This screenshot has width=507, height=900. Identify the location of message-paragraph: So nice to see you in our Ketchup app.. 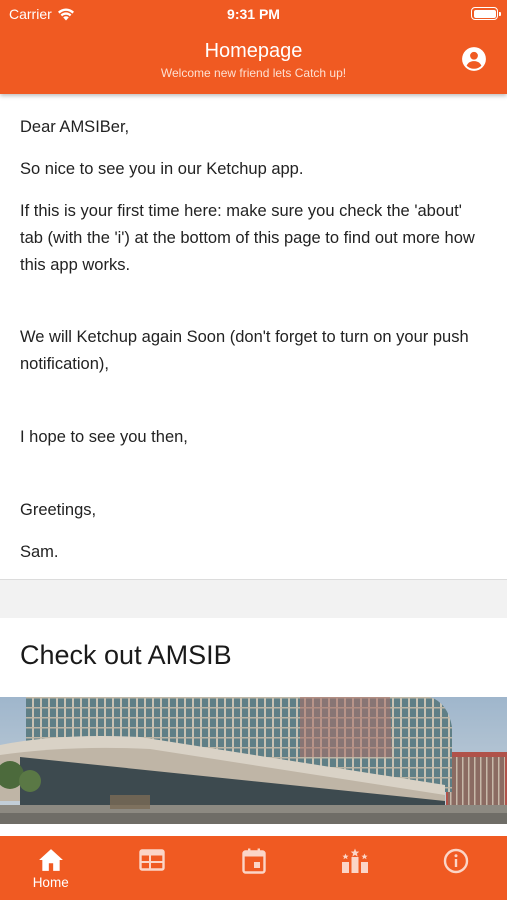
(162, 169).